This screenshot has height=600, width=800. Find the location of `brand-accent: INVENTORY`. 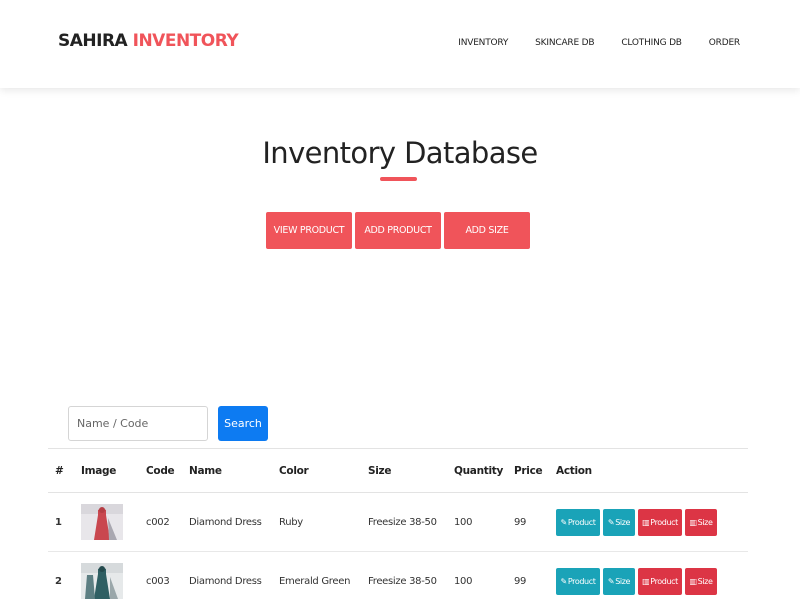

brand-accent: INVENTORY is located at coordinates (185, 41).